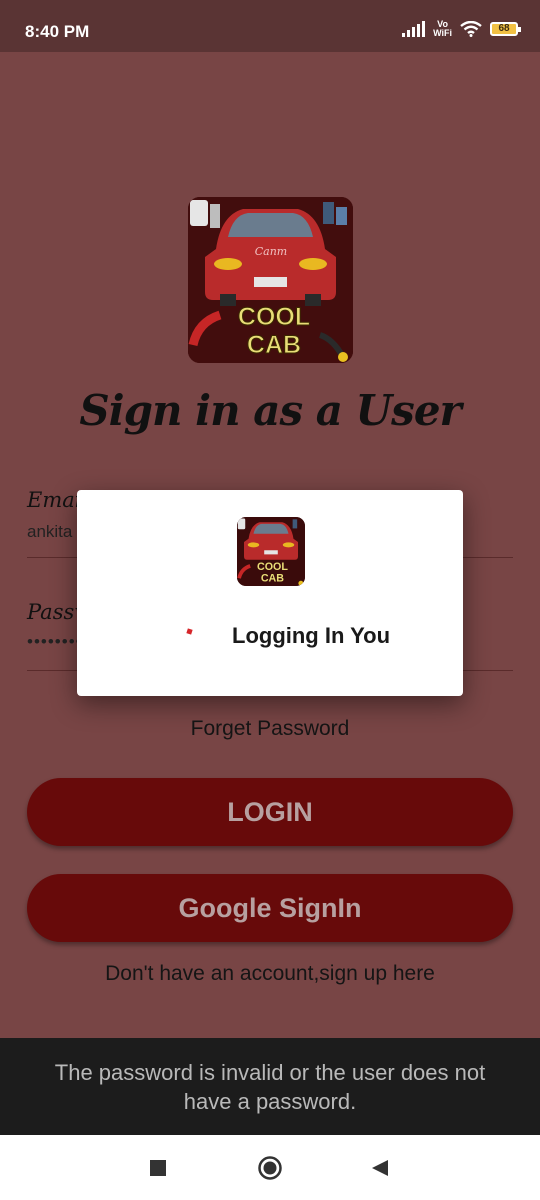  I want to click on back-triangle-icon, so click(380, 1168).